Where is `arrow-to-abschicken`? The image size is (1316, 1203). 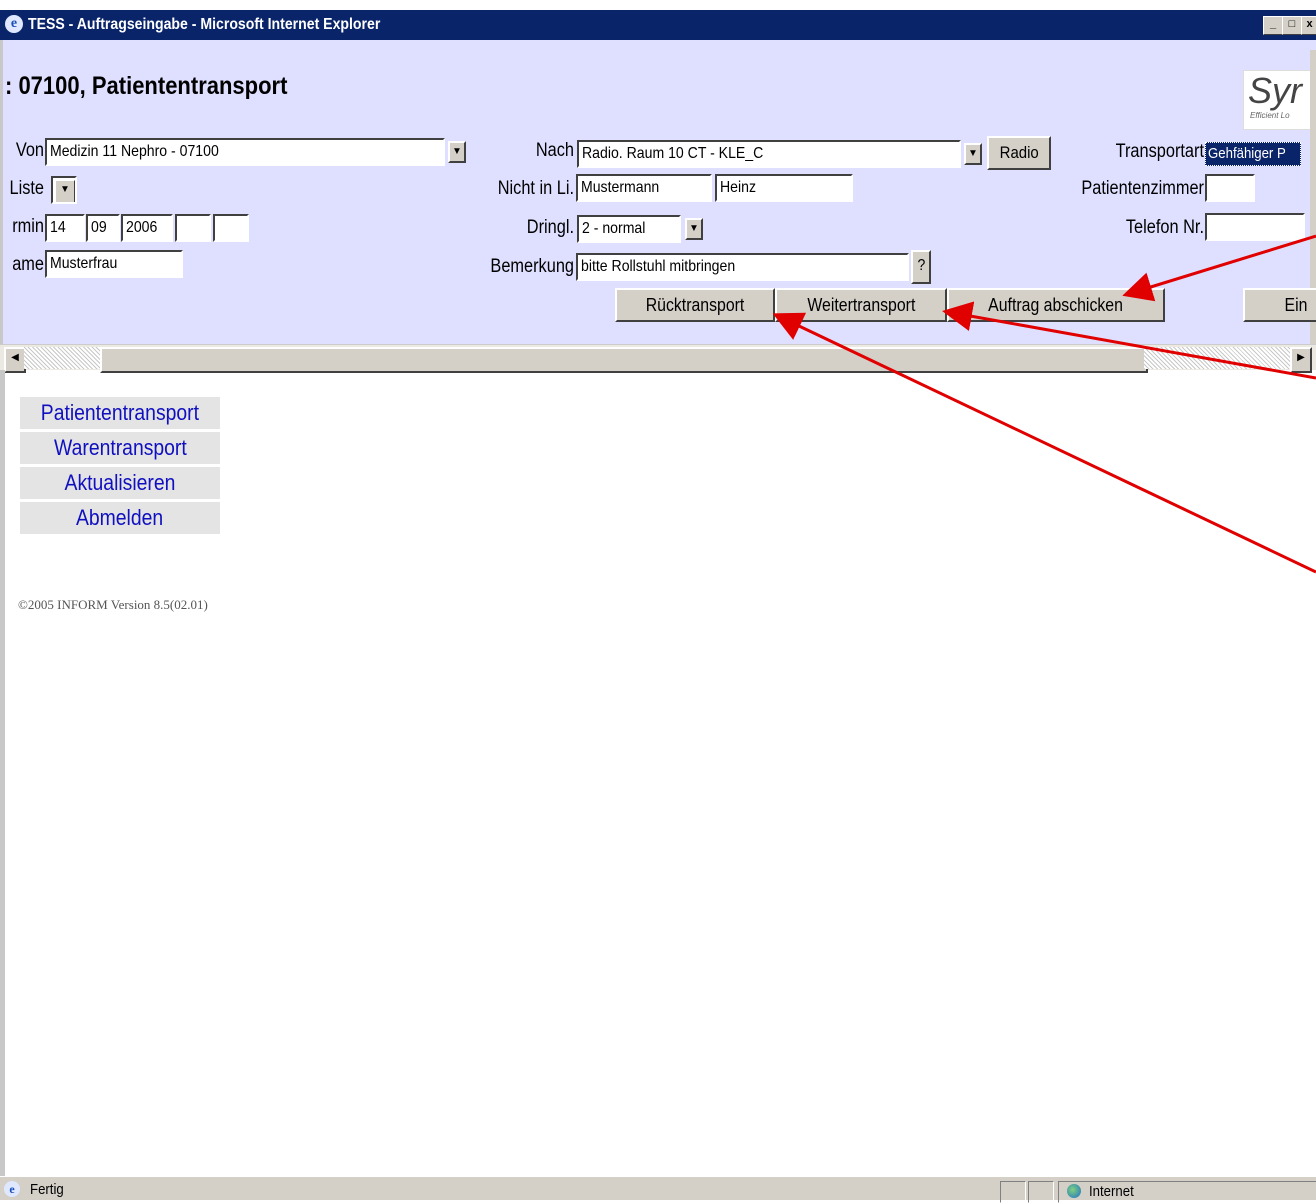
arrow-to-abschicken is located at coordinates (1219, 268).